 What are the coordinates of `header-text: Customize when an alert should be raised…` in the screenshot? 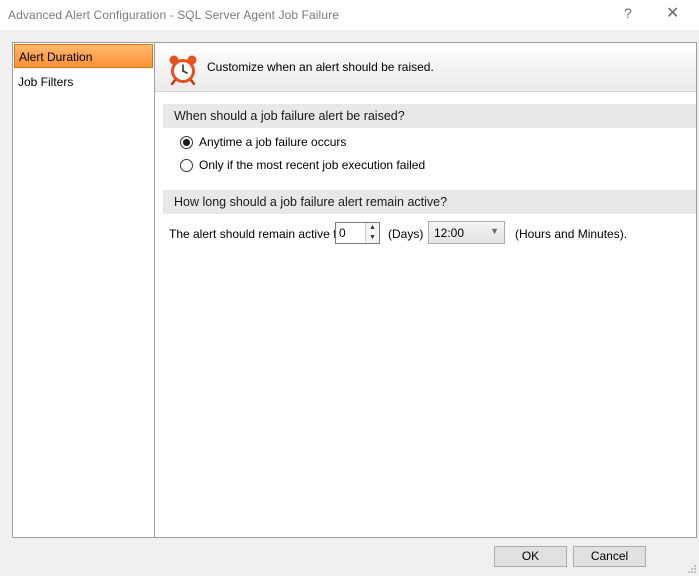 It's located at (320, 67).